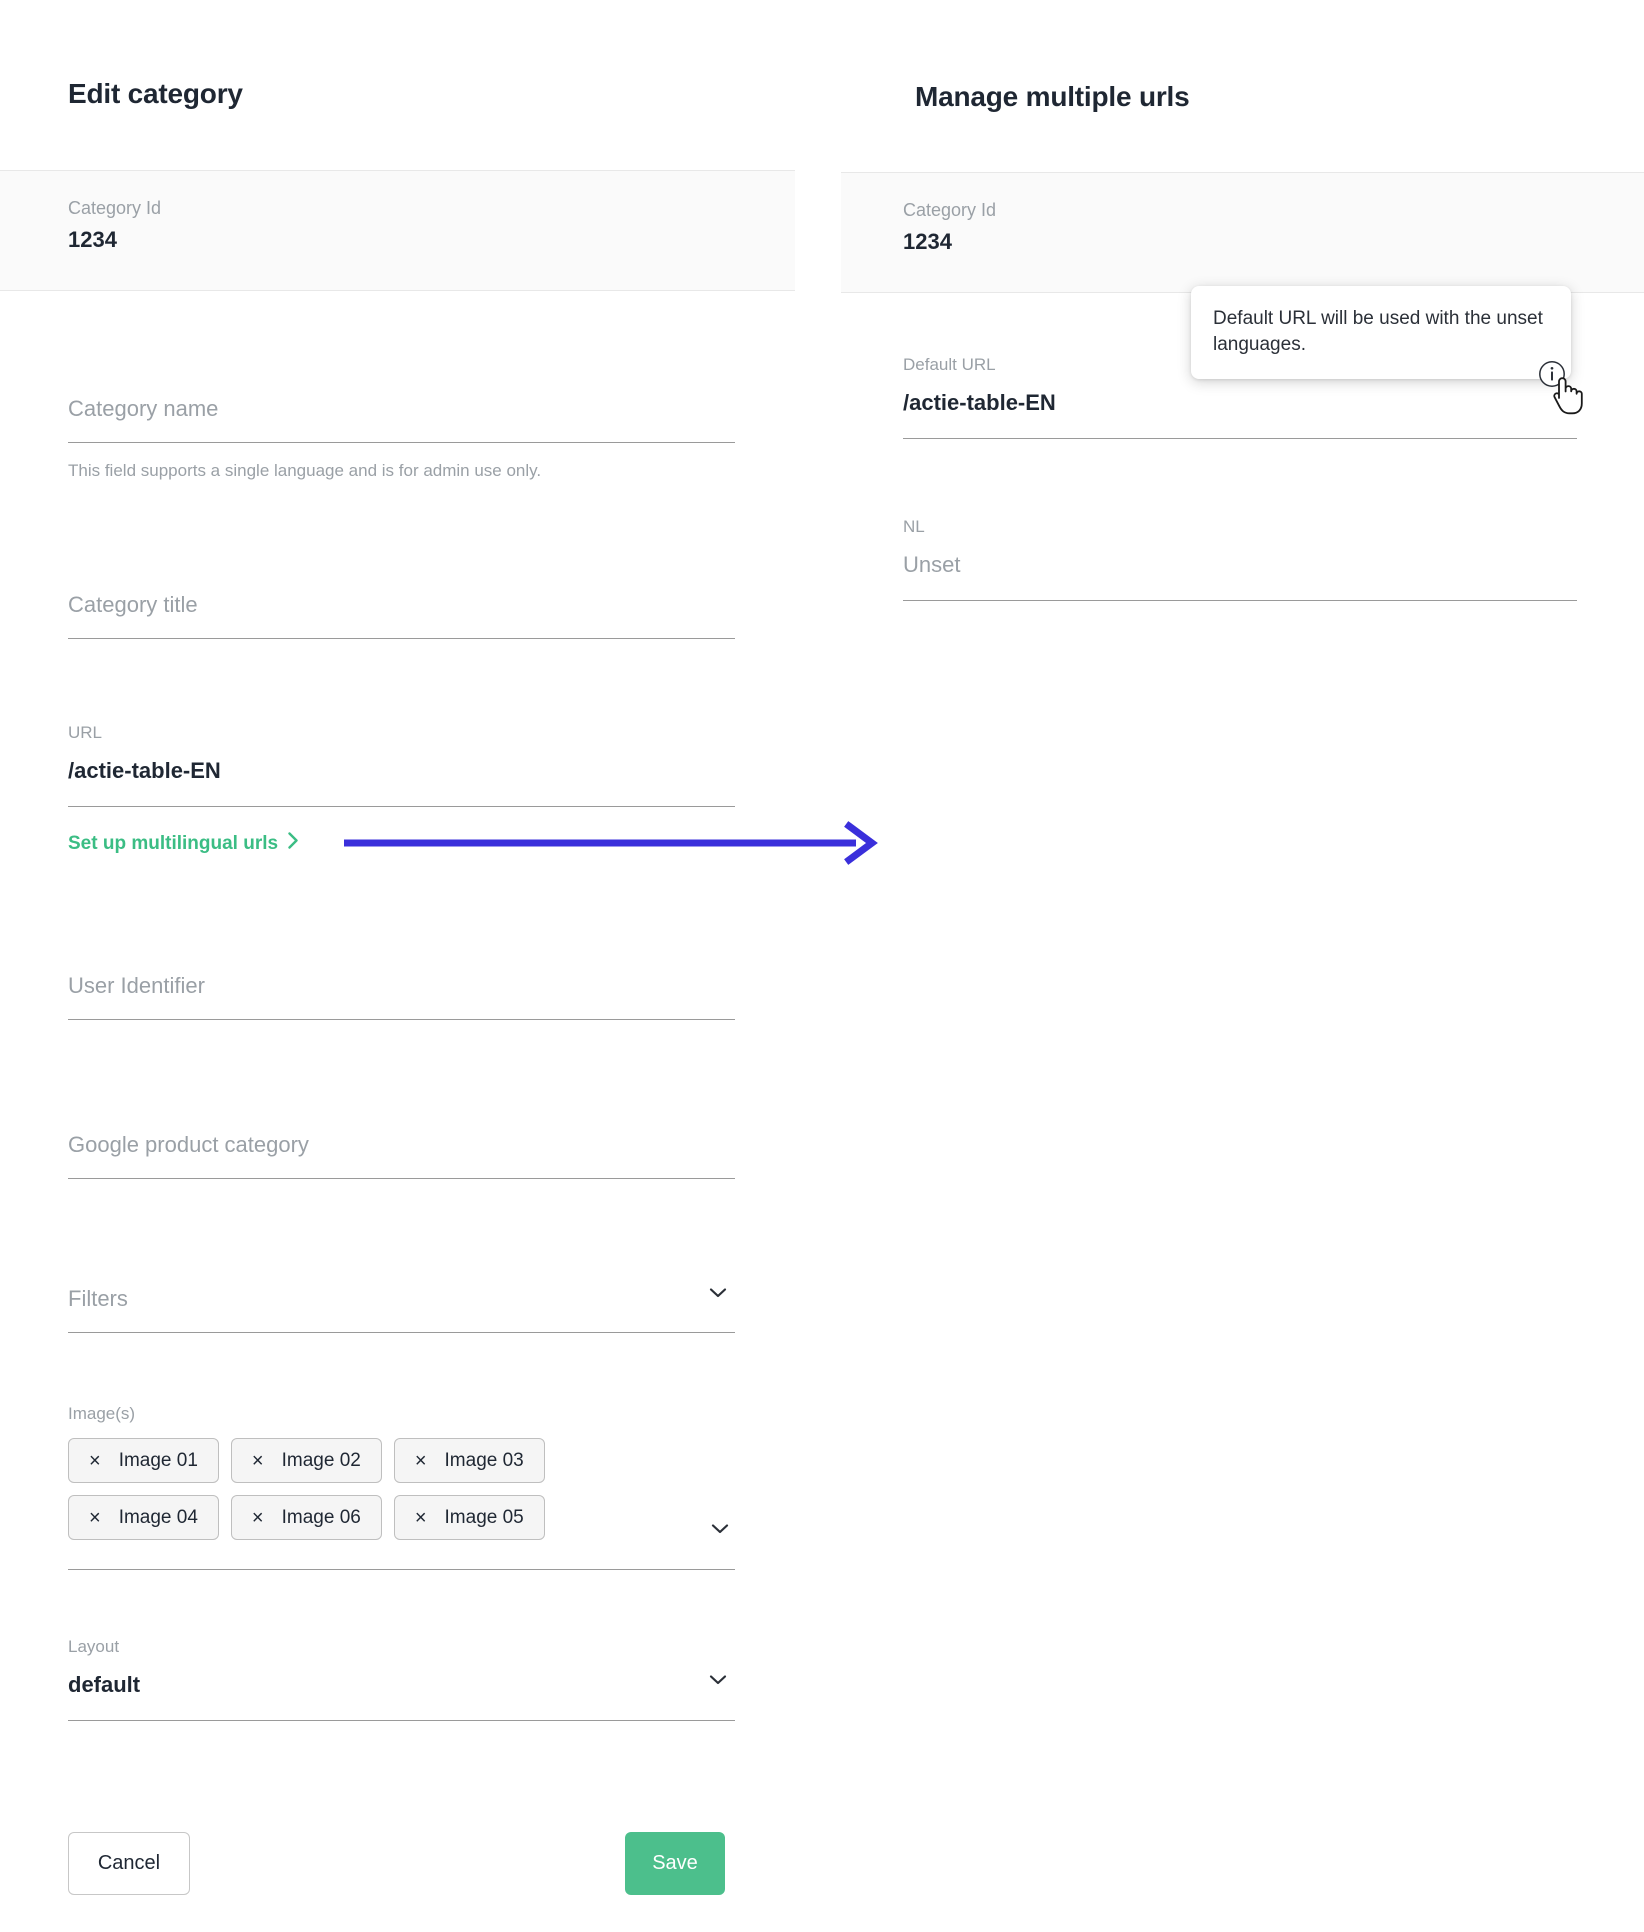  I want to click on filters-placeholder: Filters, so click(98, 1298).